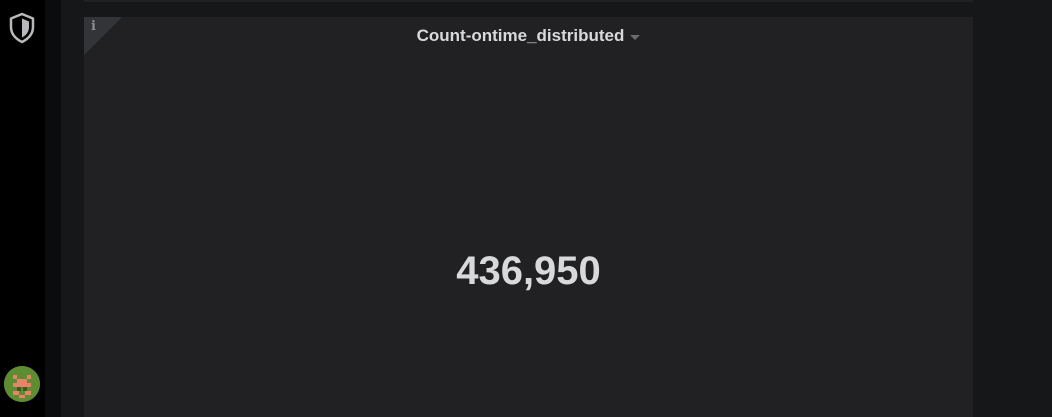 The width and height of the screenshot is (1052, 417). I want to click on grafana-shield-icon, so click(22, 28).